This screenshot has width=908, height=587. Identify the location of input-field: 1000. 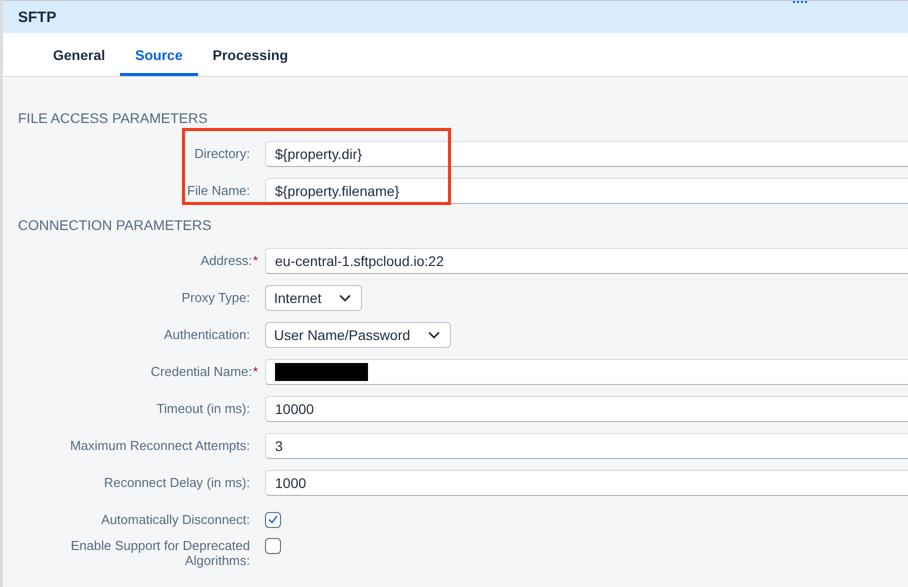
(586, 483).